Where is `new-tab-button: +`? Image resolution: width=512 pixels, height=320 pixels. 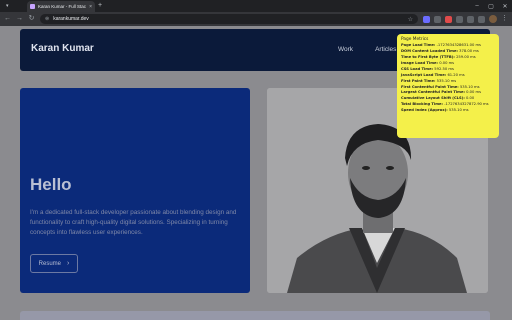
new-tab-button: + is located at coordinates (100, 6).